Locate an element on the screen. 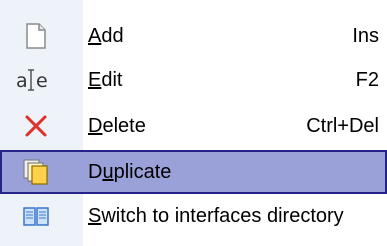 Image resolution: width=387 pixels, height=246 pixels. svg-text: e is located at coordinates (42, 81).